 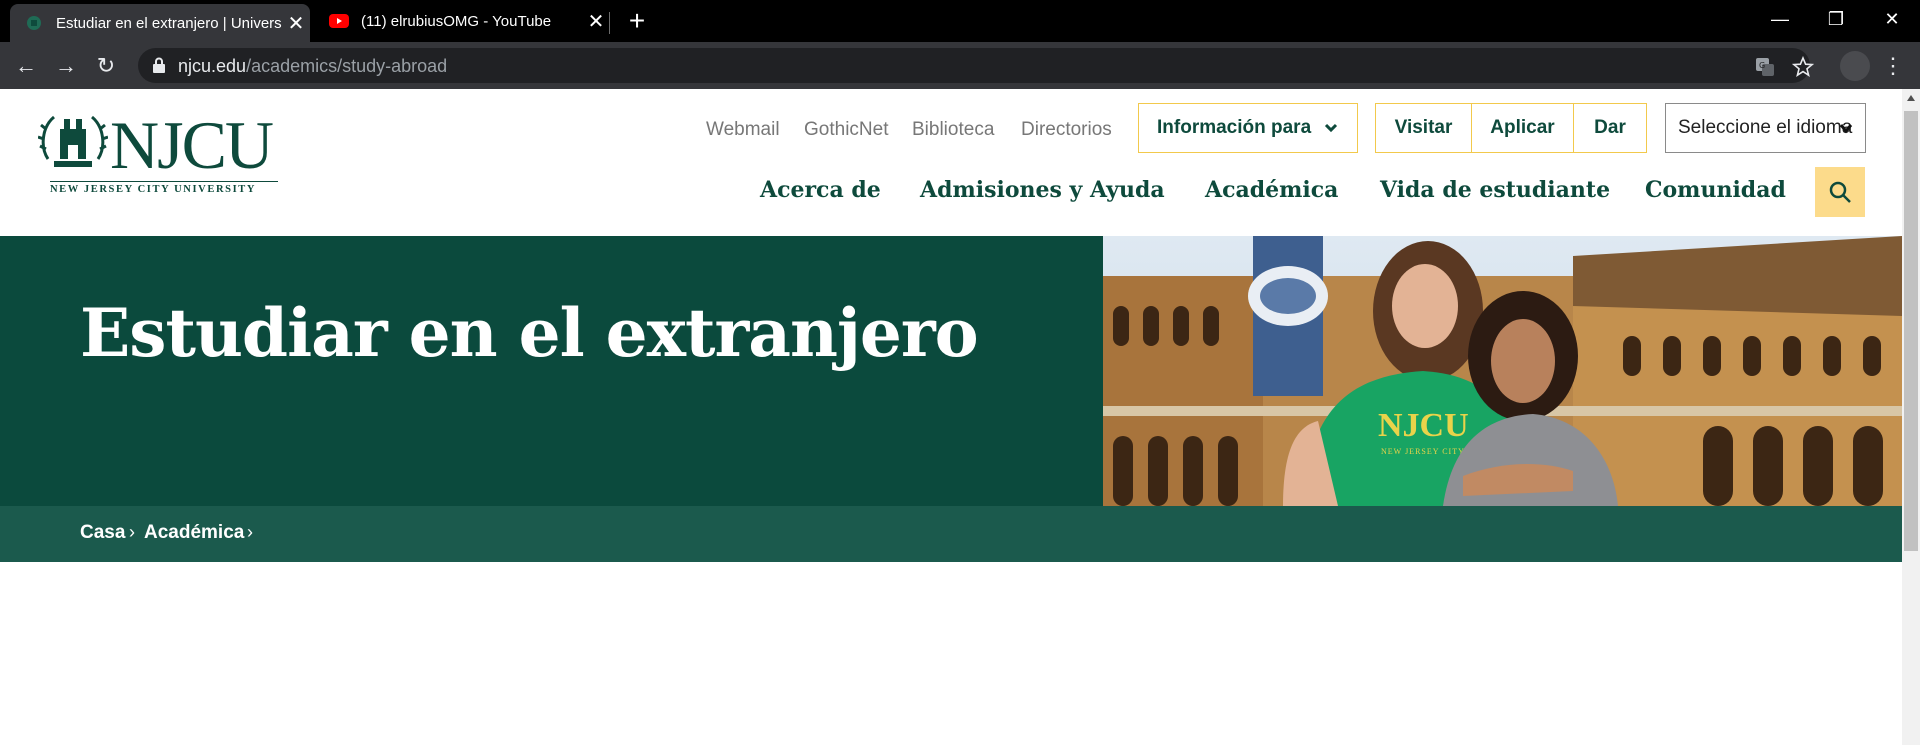 I want to click on njcu-logo: NJCU NEW JERSEY CITY UNIVERSITY, so click(x=158, y=151).